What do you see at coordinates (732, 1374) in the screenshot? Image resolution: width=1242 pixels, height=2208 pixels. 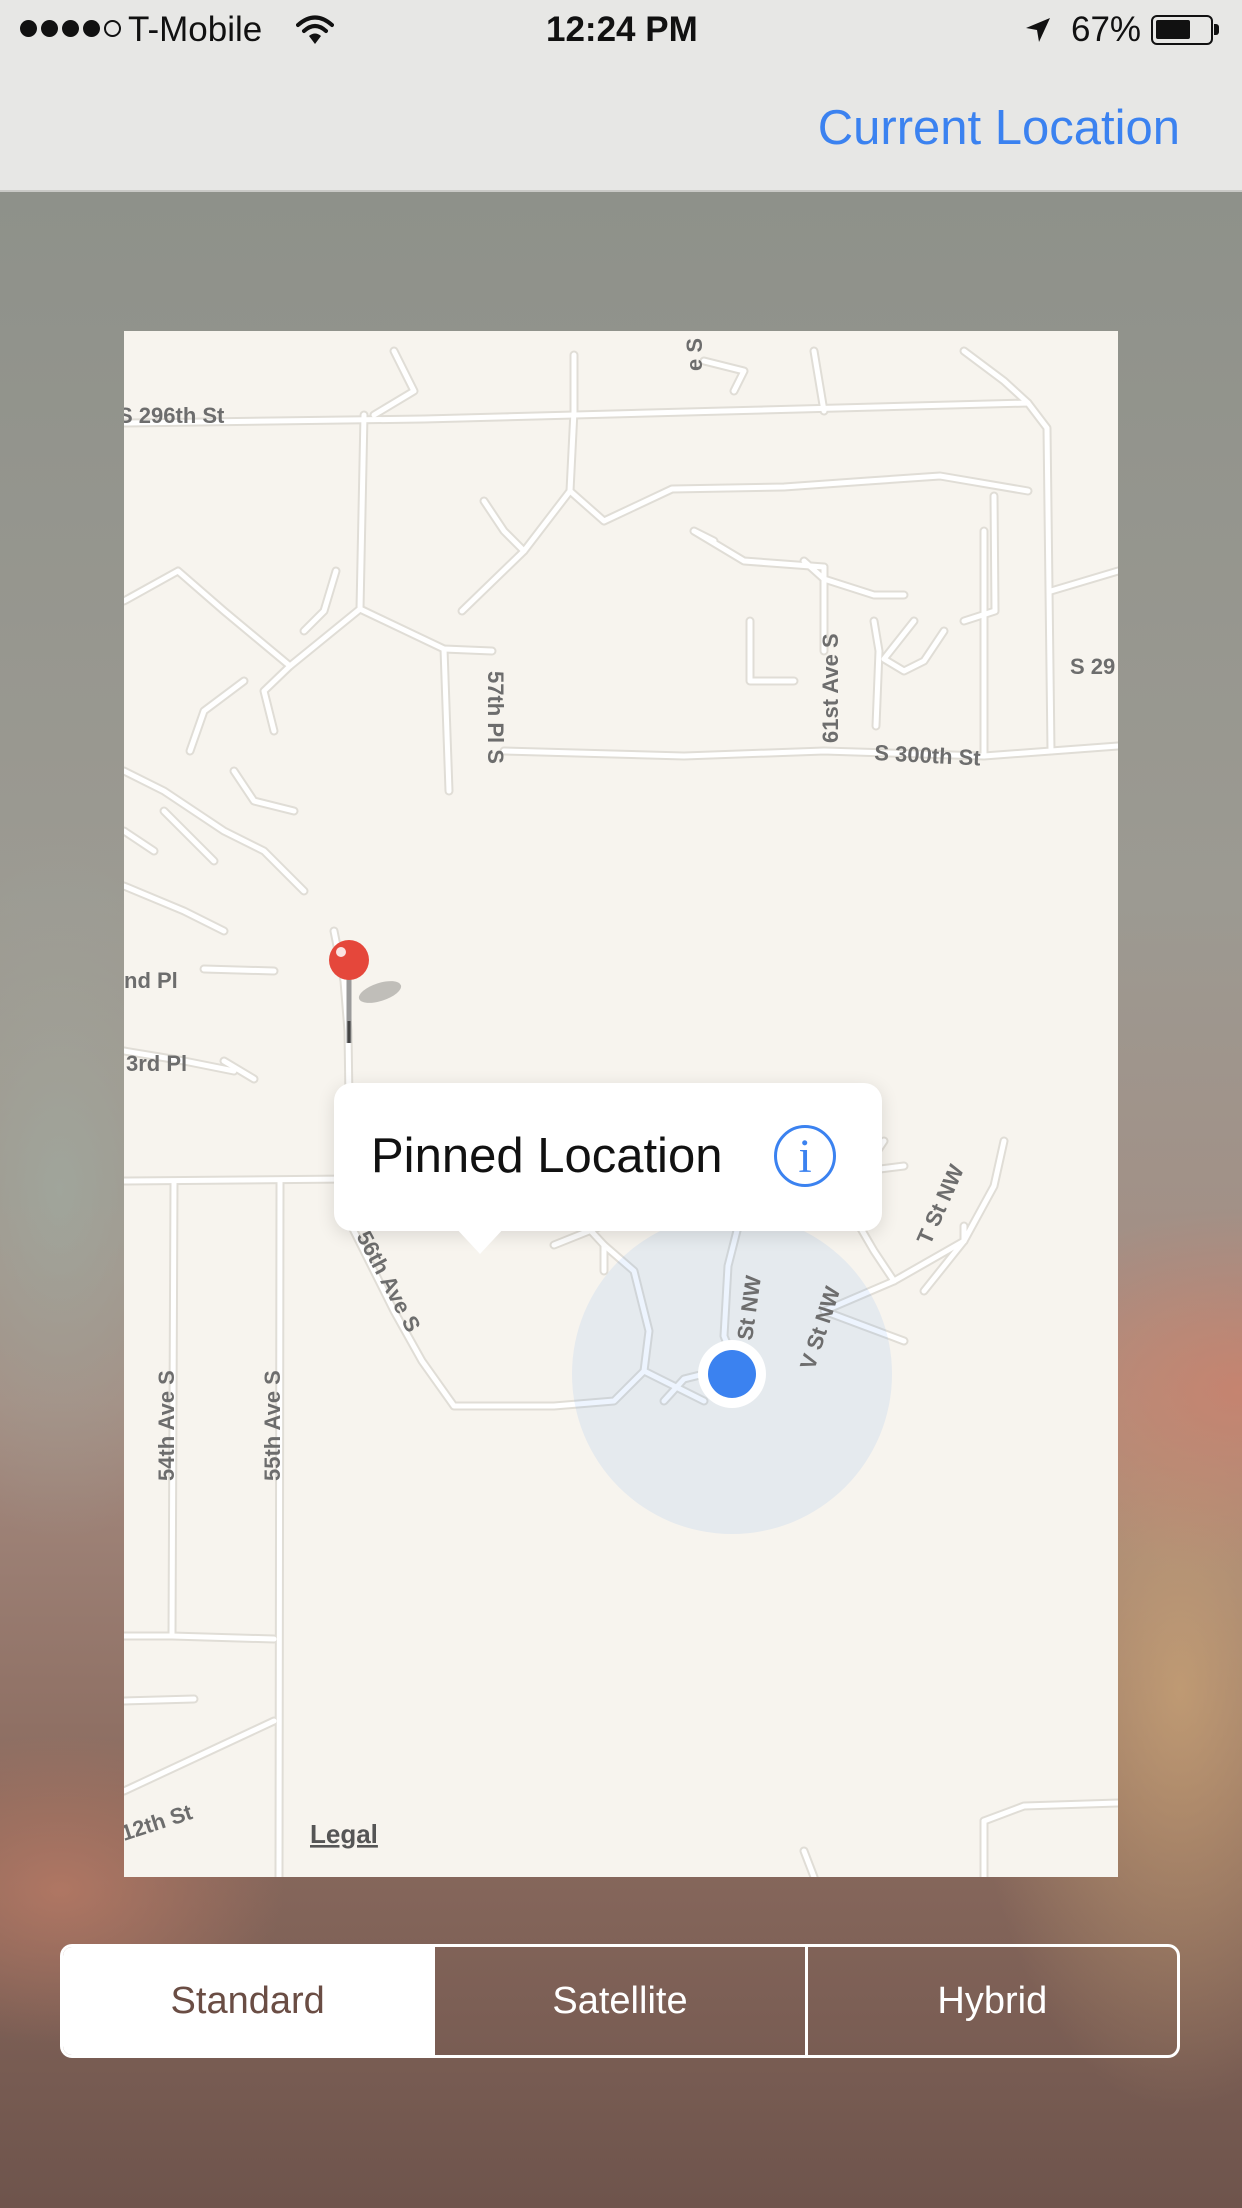 I see `user-location-dot` at bounding box center [732, 1374].